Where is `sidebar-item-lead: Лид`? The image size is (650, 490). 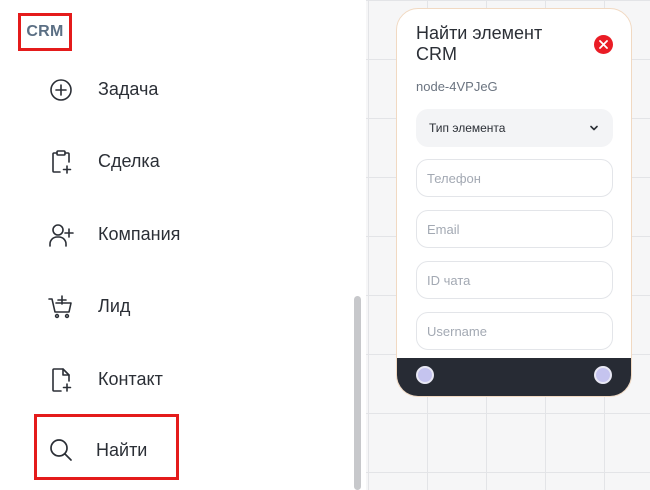
sidebar-item-lead: Лид is located at coordinates (181, 306).